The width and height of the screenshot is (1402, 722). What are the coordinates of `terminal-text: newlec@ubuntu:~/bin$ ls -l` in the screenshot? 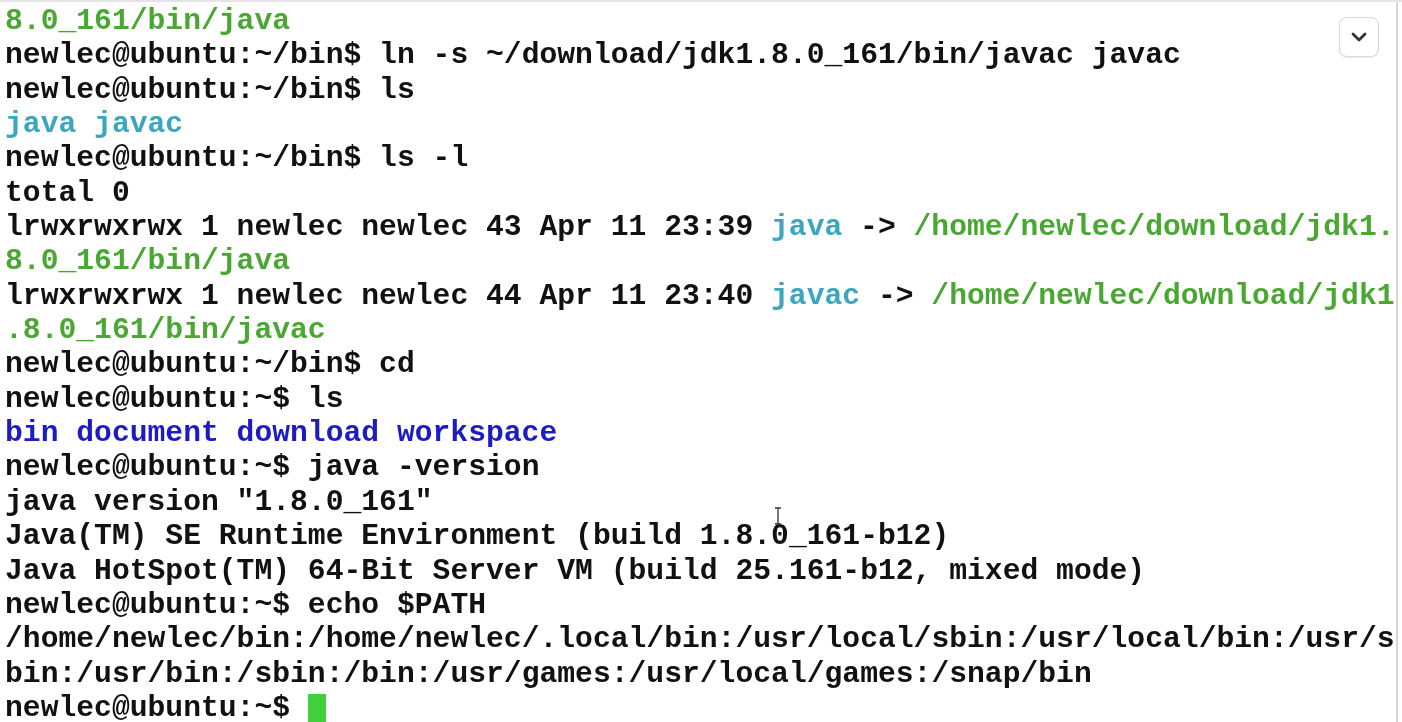 It's located at (237, 158).